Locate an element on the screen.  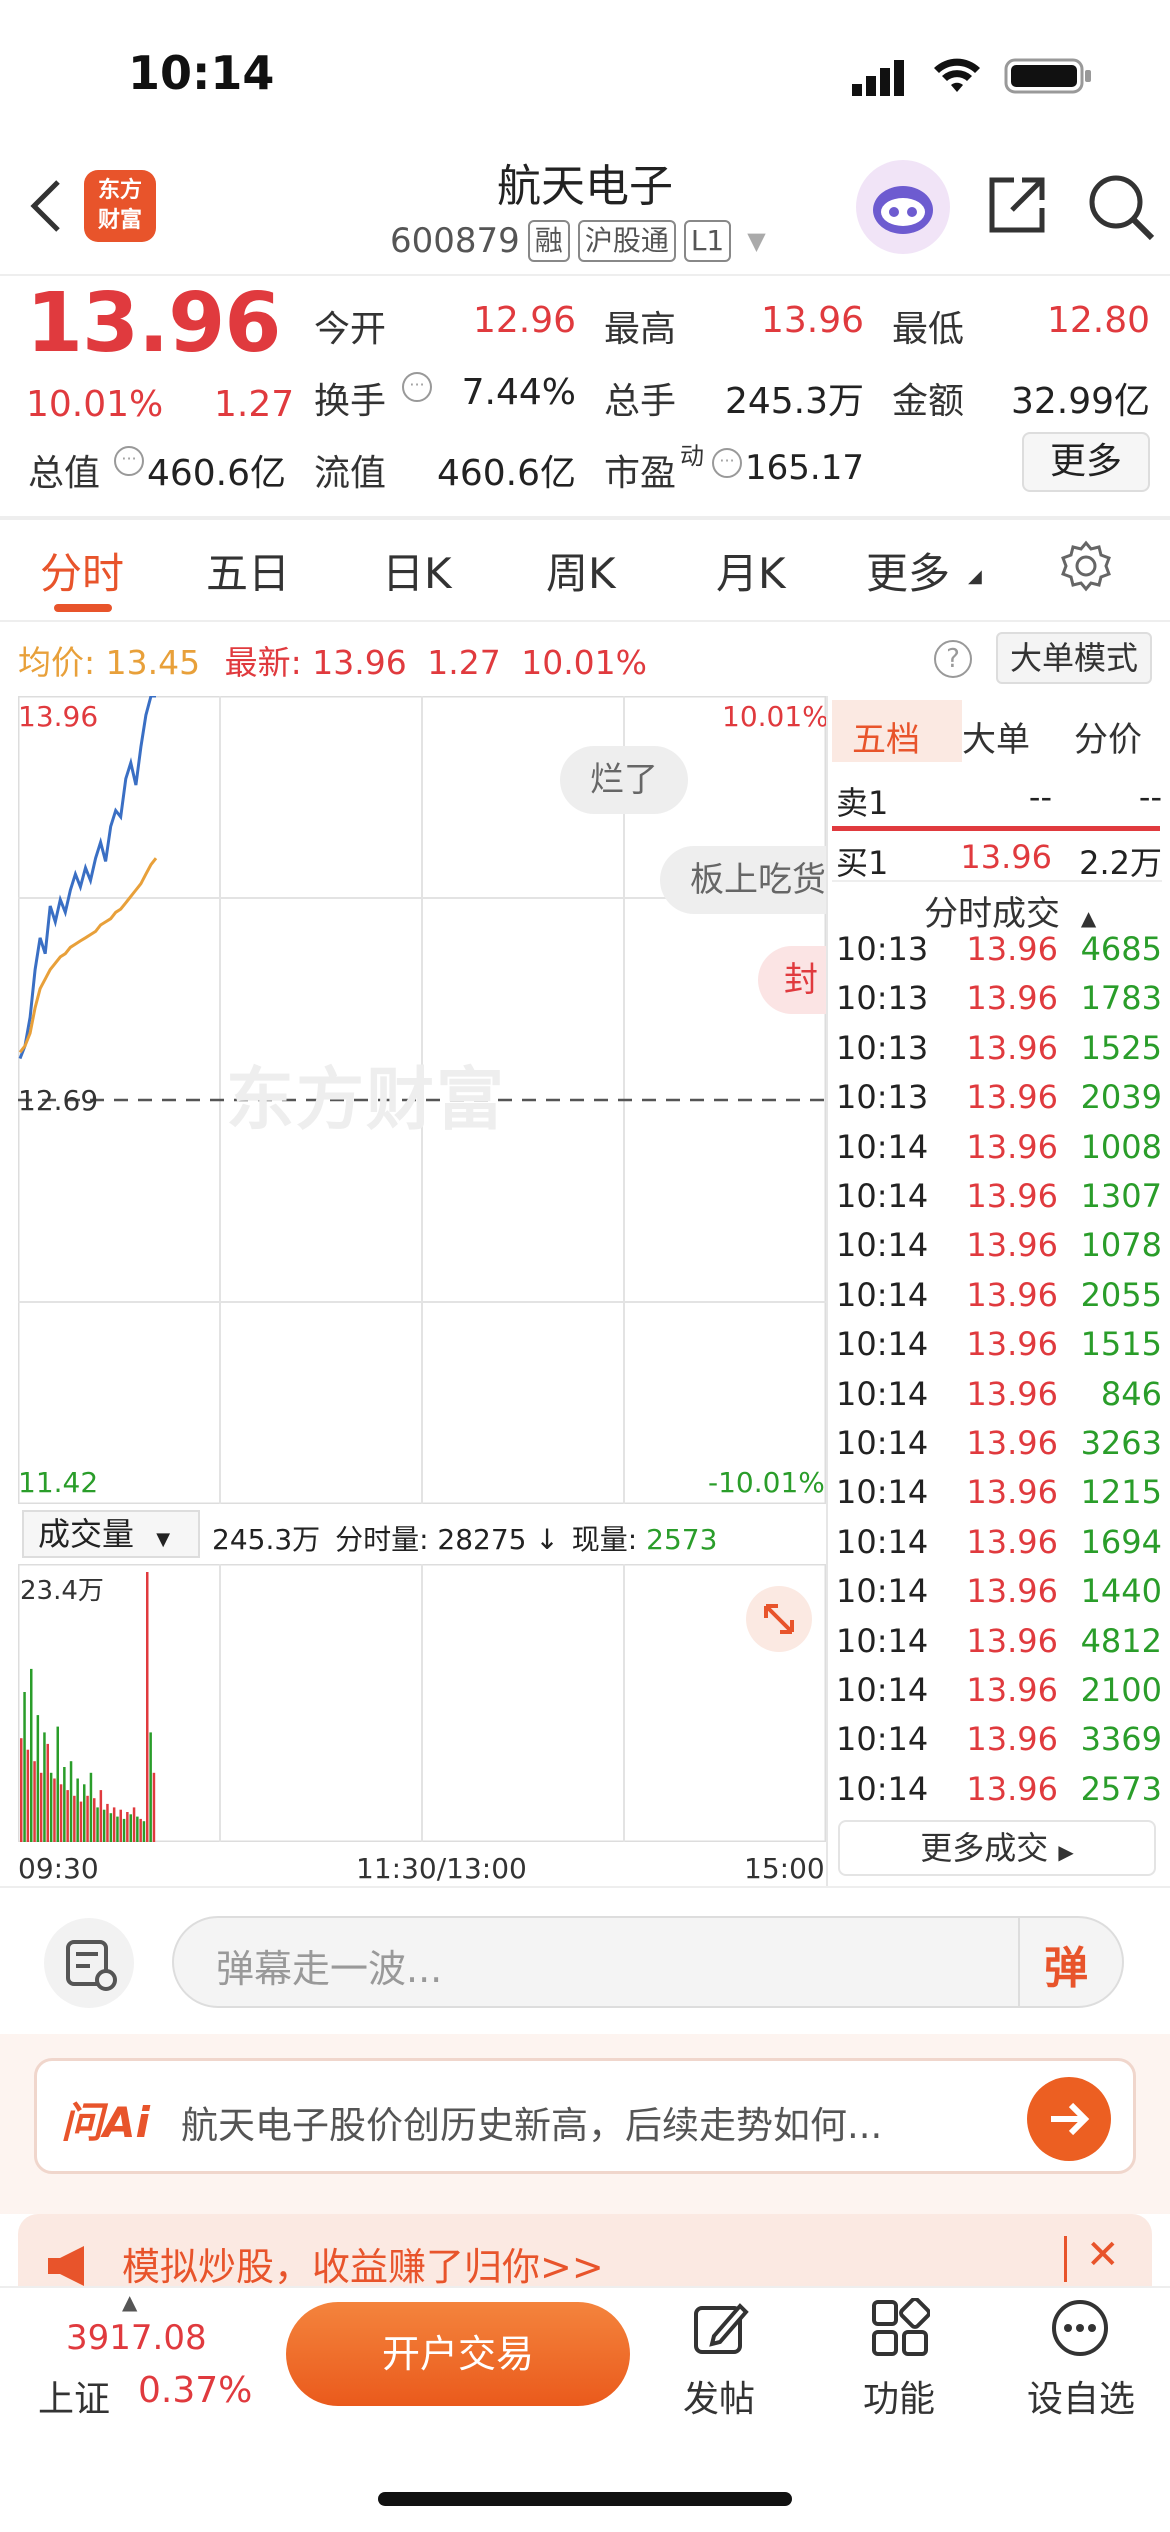
settings-gear-icon is located at coordinates (1086, 568).